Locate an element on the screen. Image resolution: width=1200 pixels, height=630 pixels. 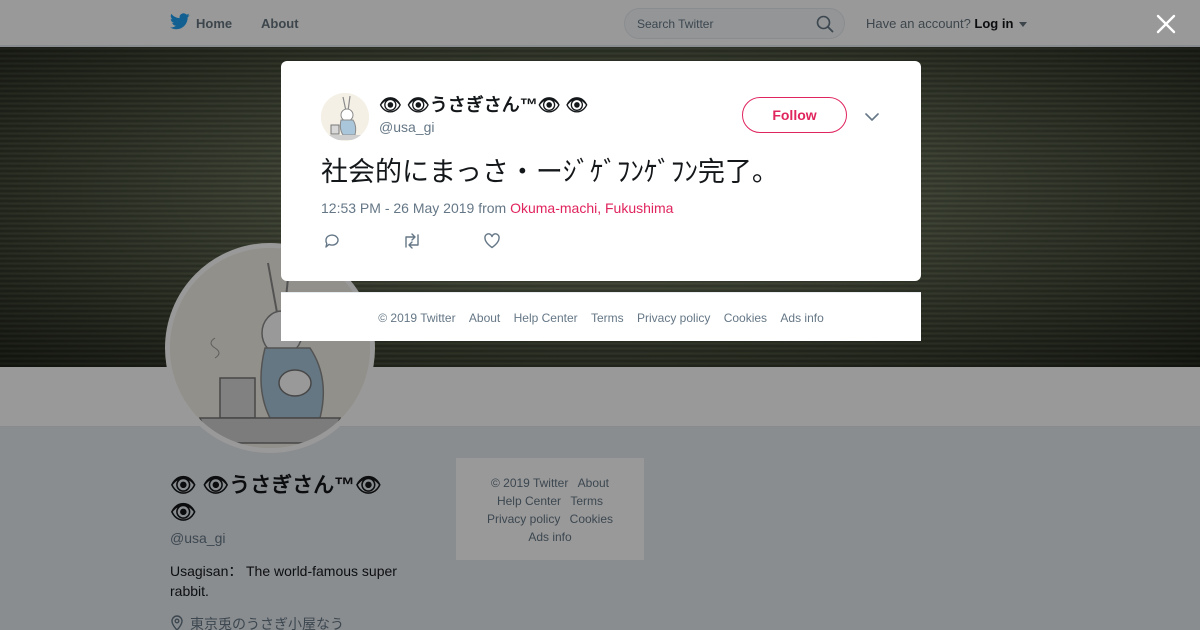
follow-button: Follow is located at coordinates (794, 115).